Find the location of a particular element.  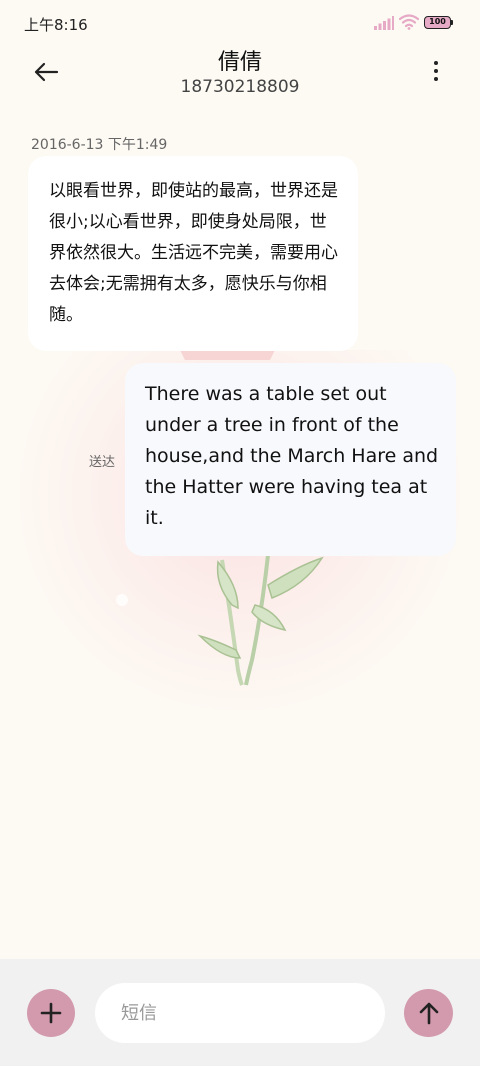

delivery-status: 送达 is located at coordinates (102, 462).